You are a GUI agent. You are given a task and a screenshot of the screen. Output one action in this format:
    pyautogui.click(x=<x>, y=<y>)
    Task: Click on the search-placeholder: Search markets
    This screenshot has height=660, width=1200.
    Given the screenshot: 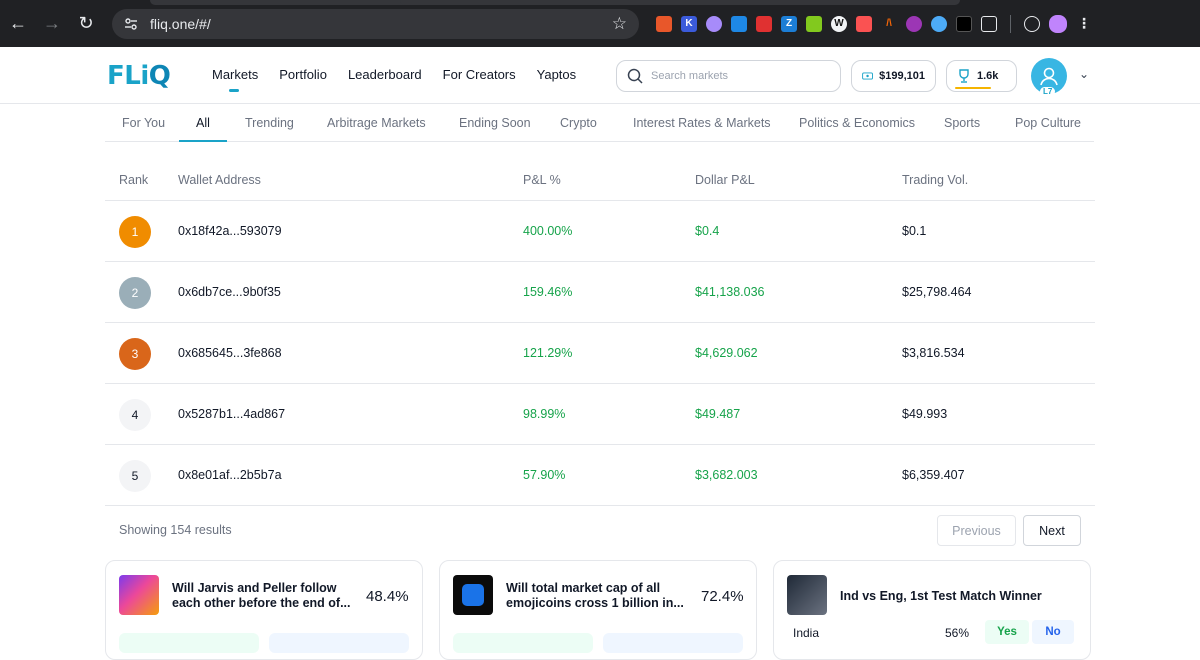 What is the action you would take?
    pyautogui.click(x=690, y=76)
    